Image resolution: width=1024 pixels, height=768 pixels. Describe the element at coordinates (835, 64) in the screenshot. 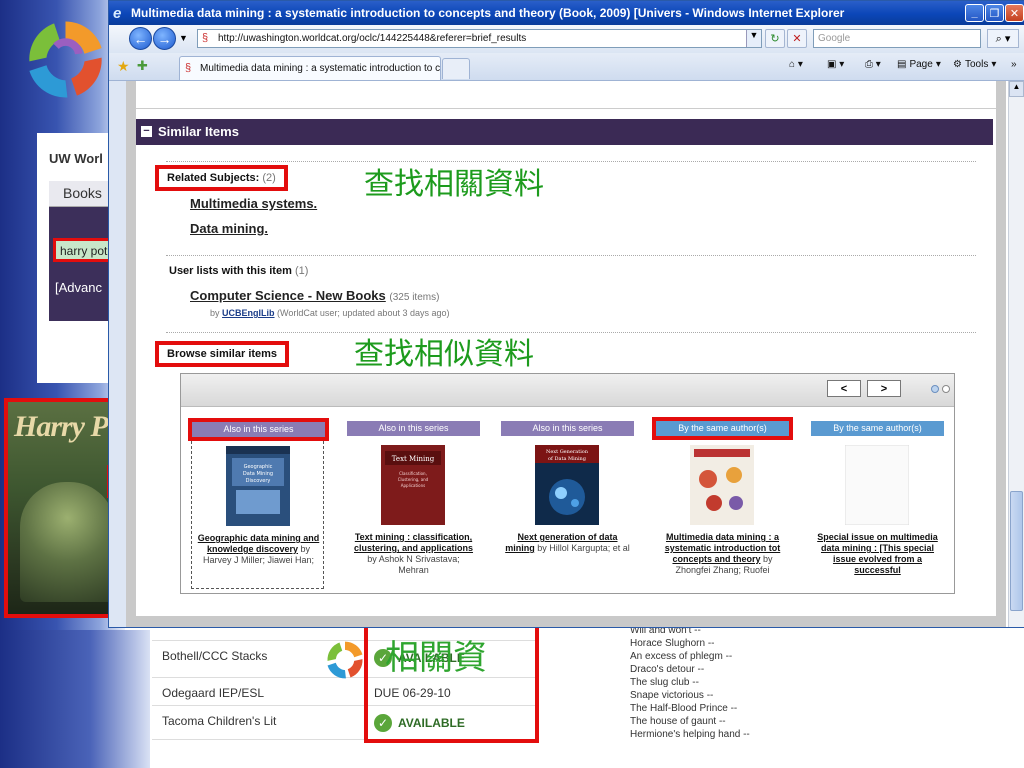

I see `feeds-icon: ▣ ▾` at that location.